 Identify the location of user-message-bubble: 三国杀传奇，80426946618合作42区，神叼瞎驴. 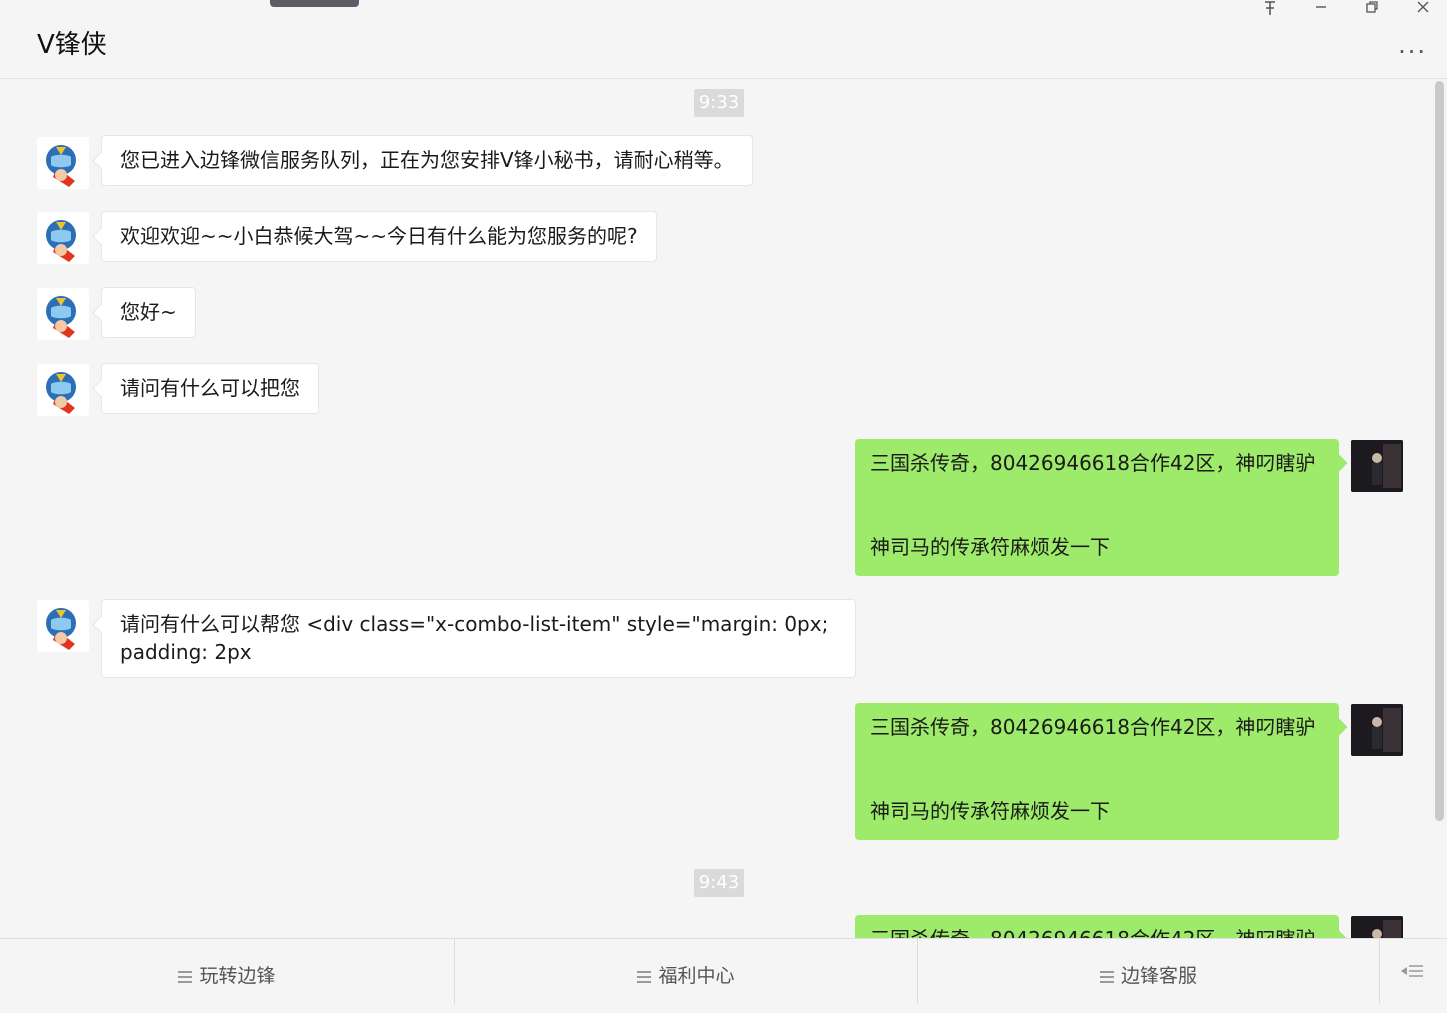
(1097, 926).